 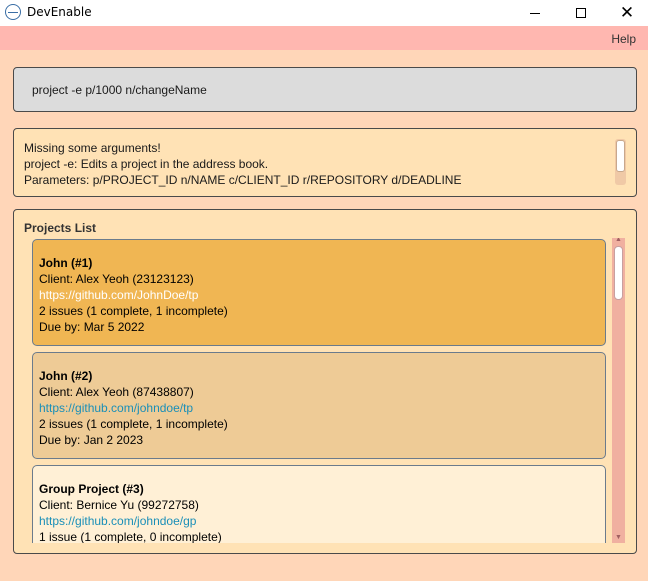 What do you see at coordinates (92, 327) in the screenshot?
I see `project-due: Due by: Mar 5 2022` at bounding box center [92, 327].